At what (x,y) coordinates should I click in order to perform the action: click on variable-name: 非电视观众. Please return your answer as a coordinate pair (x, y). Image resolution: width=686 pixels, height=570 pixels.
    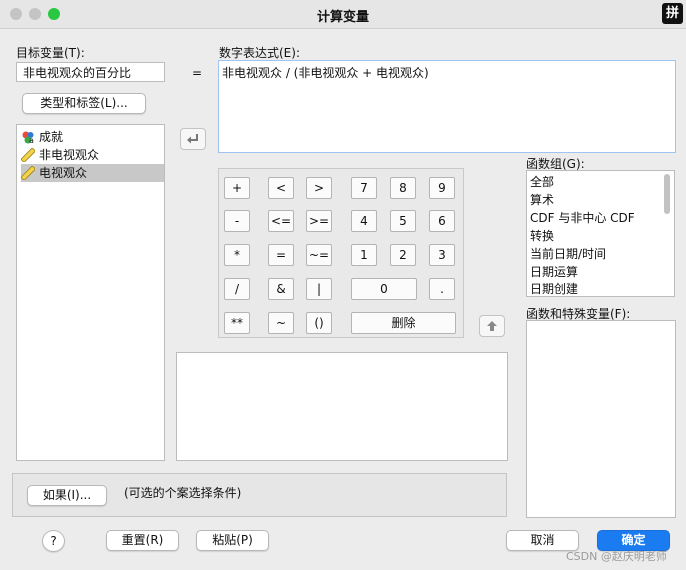
    Looking at the image, I should click on (69, 155).